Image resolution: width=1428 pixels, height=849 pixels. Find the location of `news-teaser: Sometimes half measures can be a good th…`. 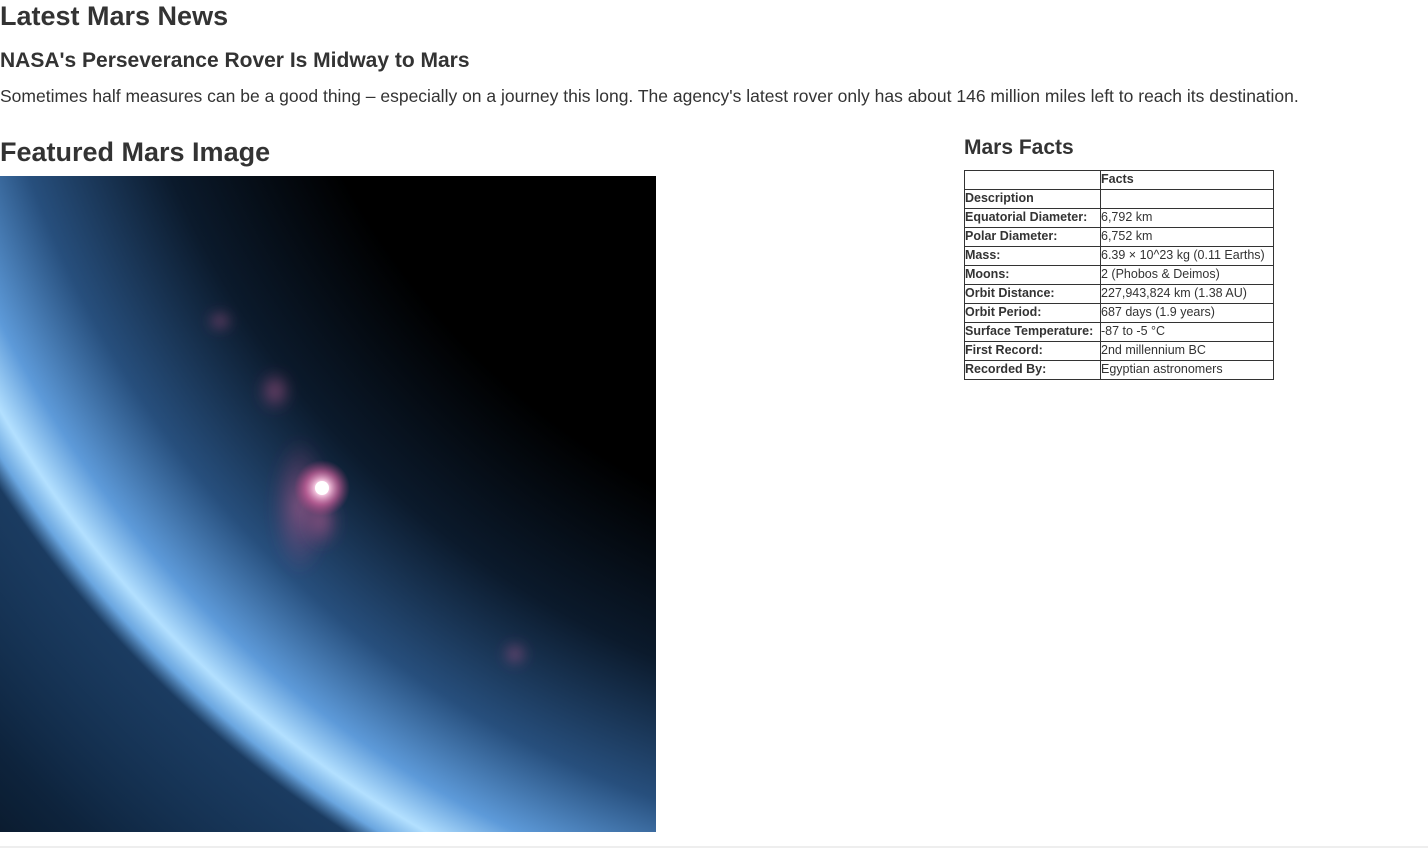

news-teaser: Sometimes half measures can be a good th… is located at coordinates (649, 96).